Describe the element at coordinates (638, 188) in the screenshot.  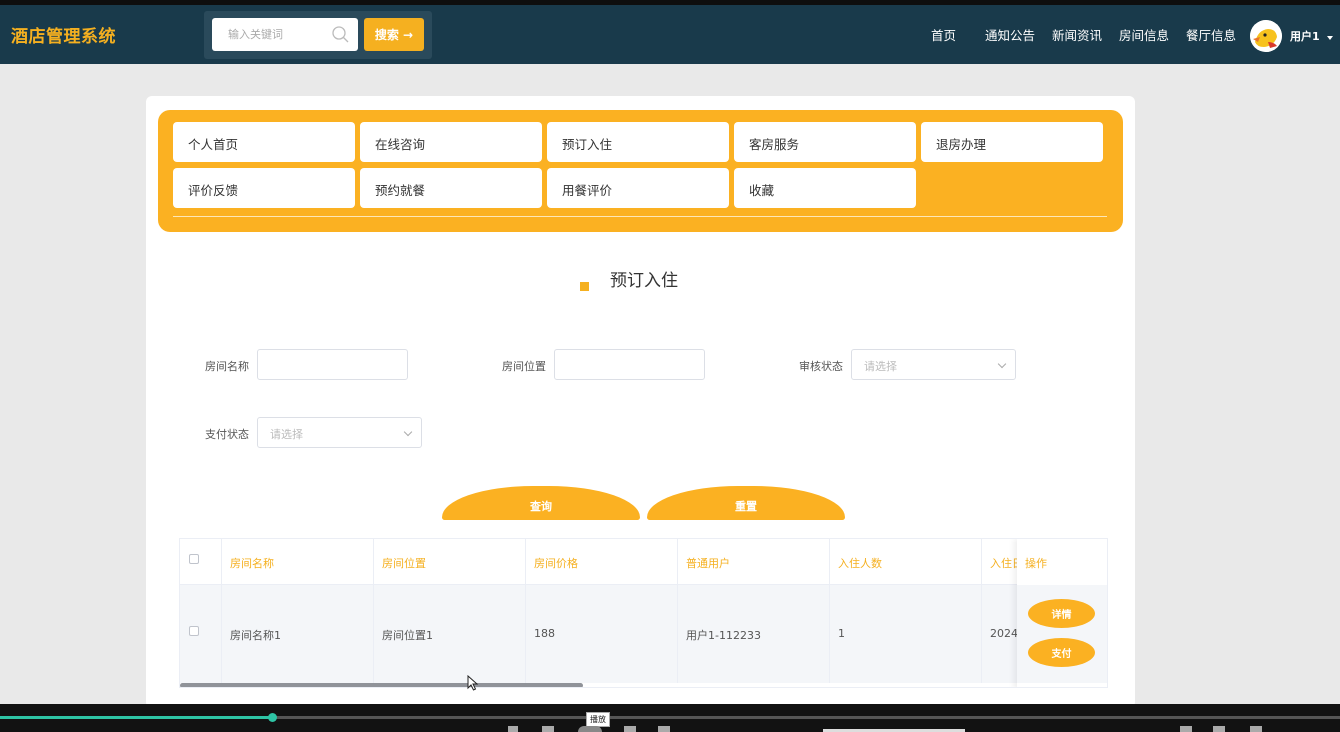
I see `menu-item-dining-review: 用餐评价` at that location.